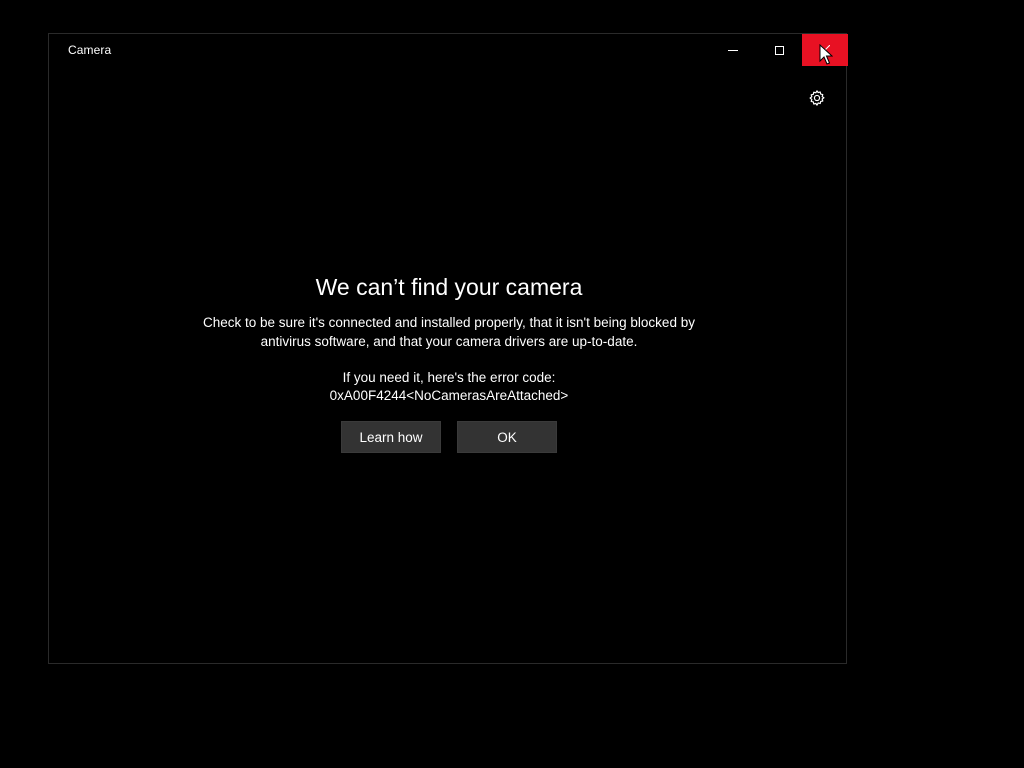 Image resolution: width=1024 pixels, height=768 pixels. Describe the element at coordinates (449, 395) in the screenshot. I see `error-code: 0xA00F4244<NoCamerasAreAttached>` at that location.